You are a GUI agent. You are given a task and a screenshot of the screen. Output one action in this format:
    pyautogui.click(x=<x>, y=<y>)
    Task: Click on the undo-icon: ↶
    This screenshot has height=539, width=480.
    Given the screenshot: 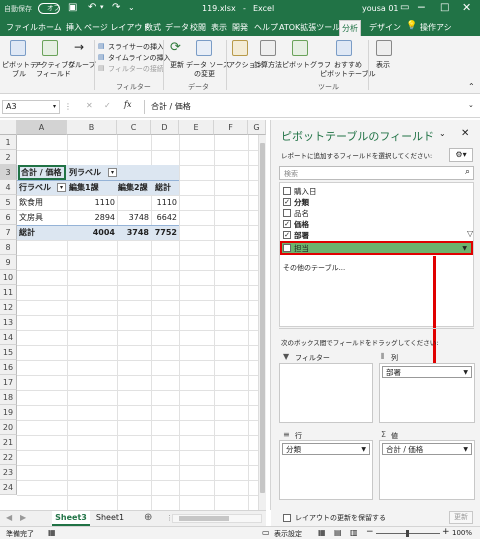 What is the action you would take?
    pyautogui.click(x=92, y=7)
    